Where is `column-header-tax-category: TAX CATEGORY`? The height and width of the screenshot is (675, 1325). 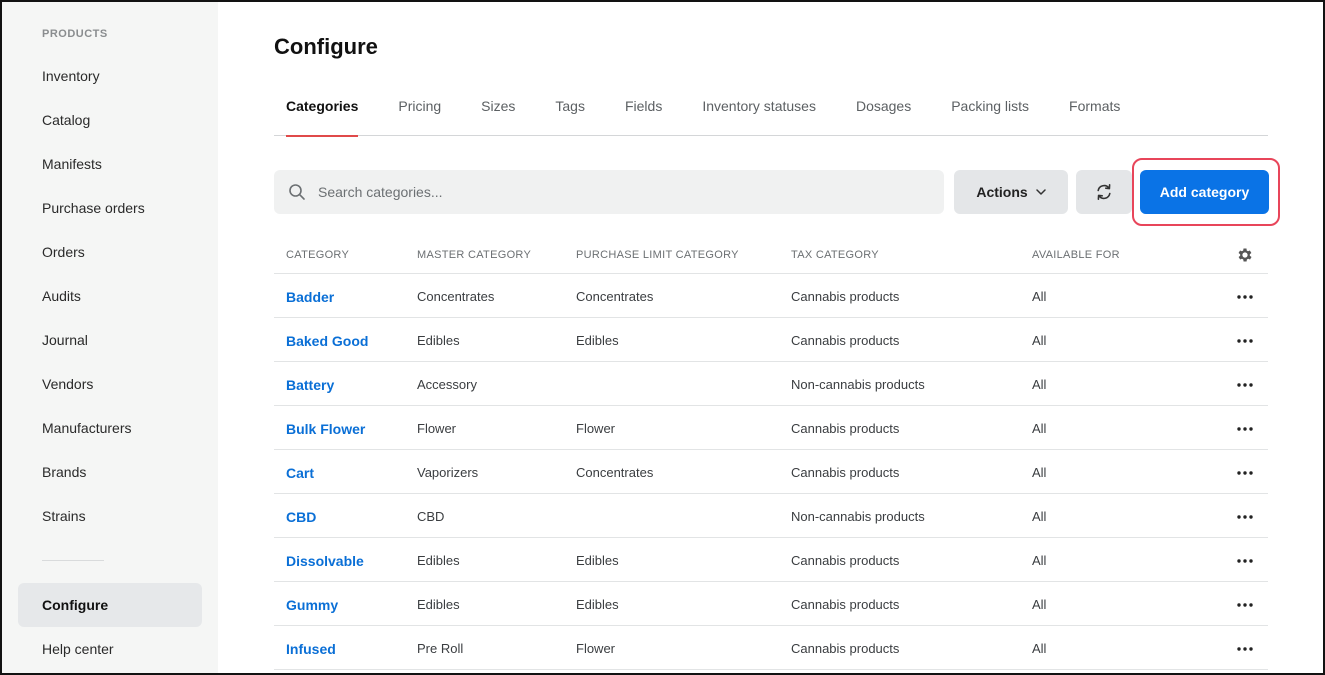
column-header-tax-category: TAX CATEGORY is located at coordinates (835, 255).